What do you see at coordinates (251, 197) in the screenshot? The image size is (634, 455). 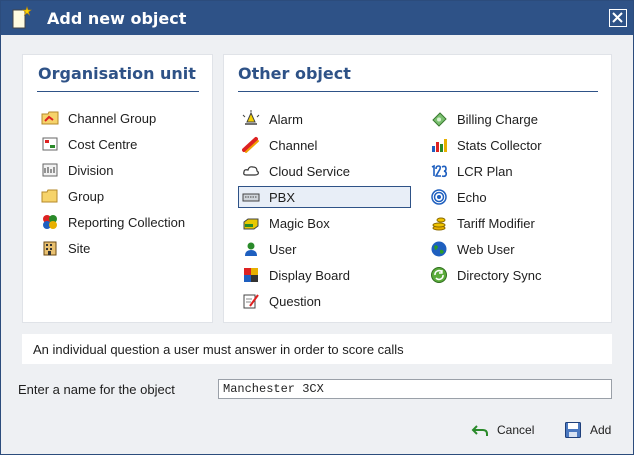 I see `pbx-icon` at bounding box center [251, 197].